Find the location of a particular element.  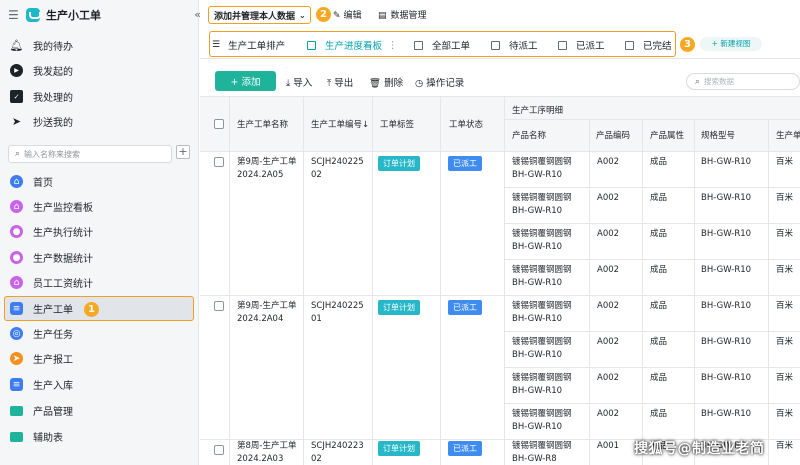

play-circle-icon: ▶ is located at coordinates (16, 70).